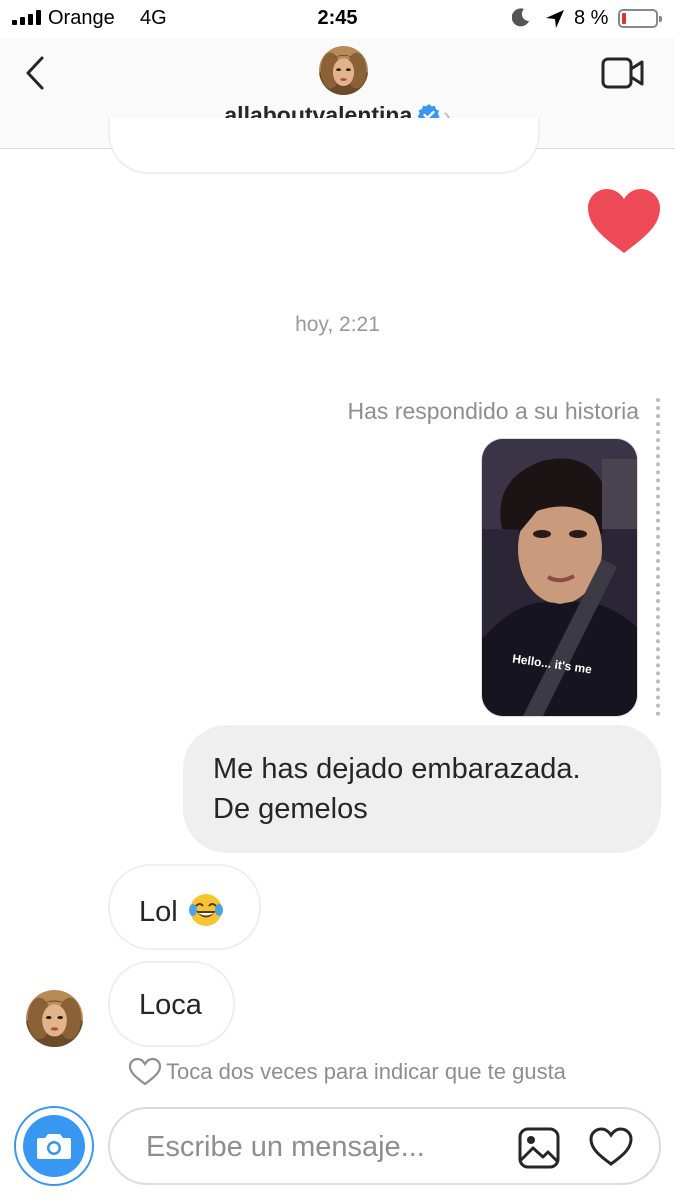  I want to click on hint-text: Toca dos veces para indicar que te gusta, so click(366, 1071).